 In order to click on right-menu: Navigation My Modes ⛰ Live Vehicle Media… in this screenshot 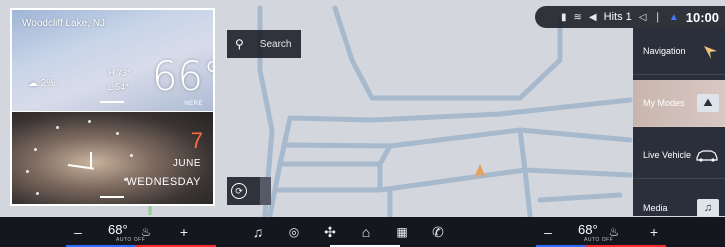, I will do `click(679, 122)`.